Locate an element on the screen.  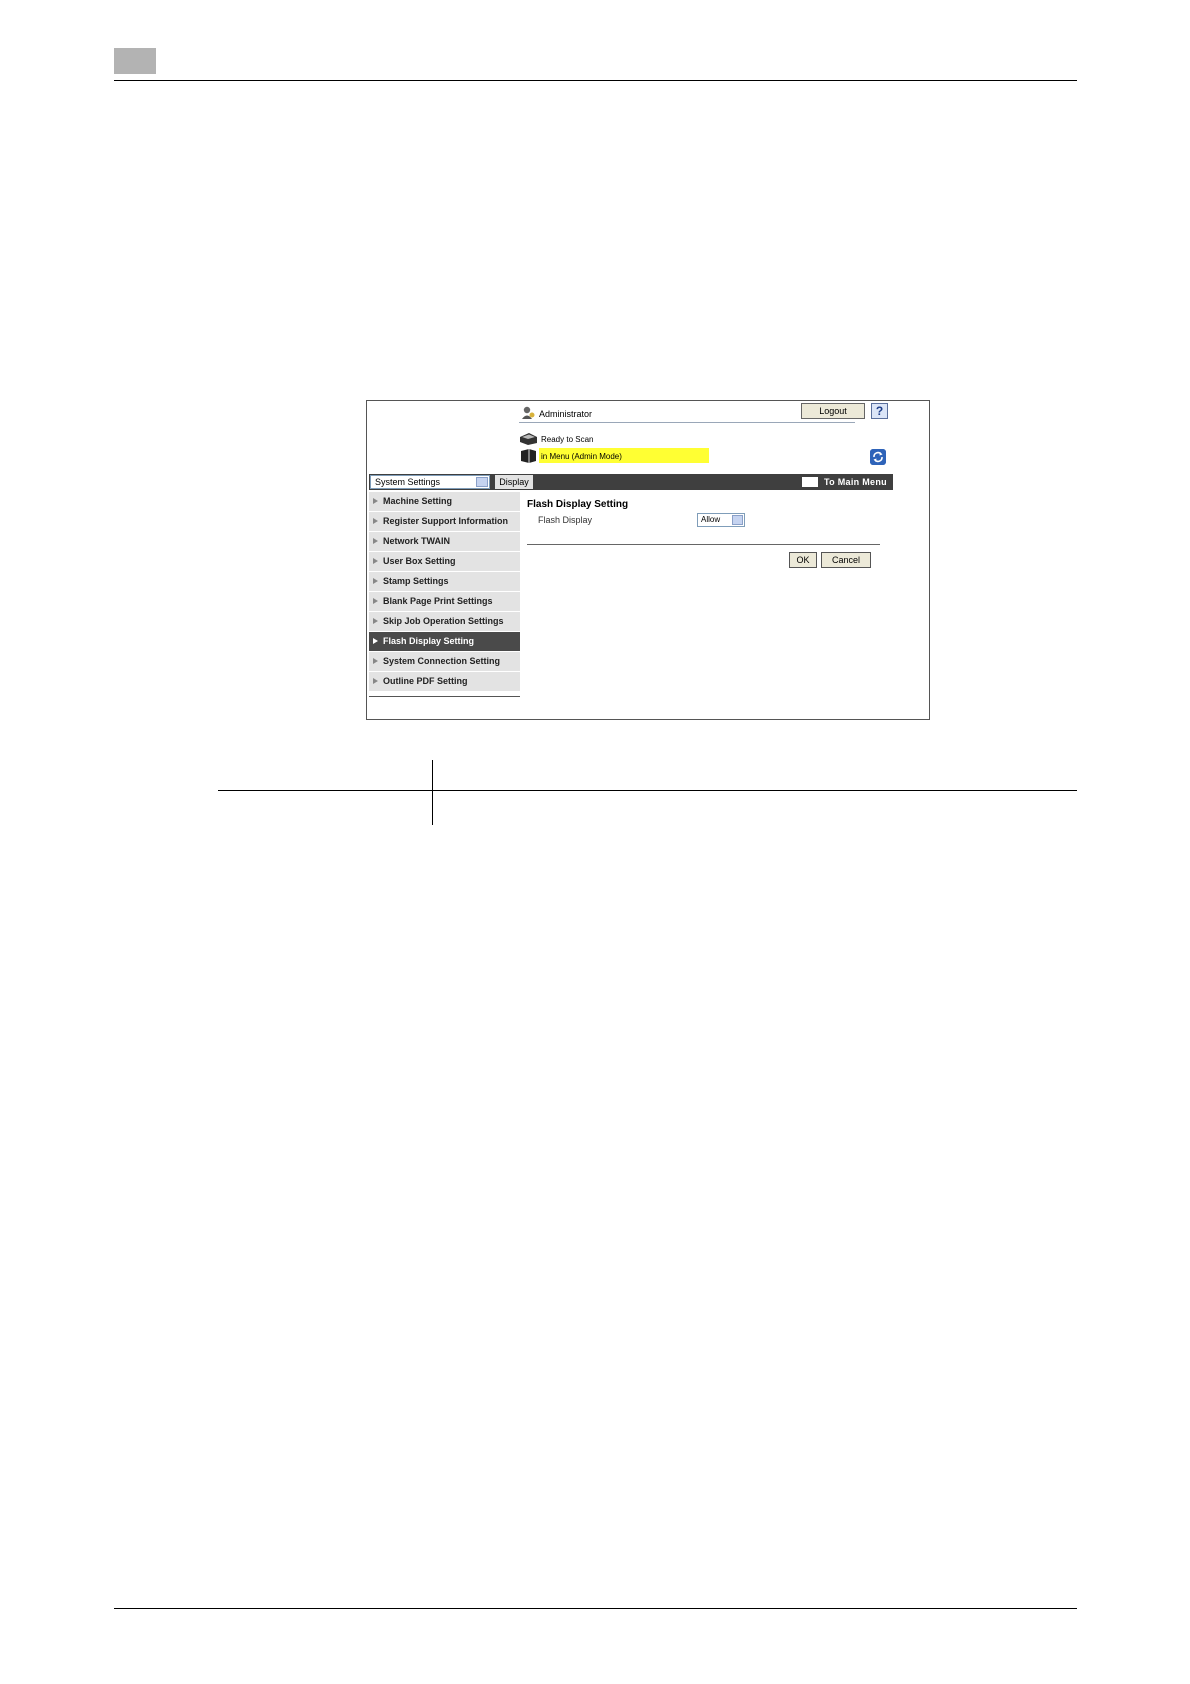
sidebar-item-label: Outline PDF Setting is located at coordinates (425, 681).